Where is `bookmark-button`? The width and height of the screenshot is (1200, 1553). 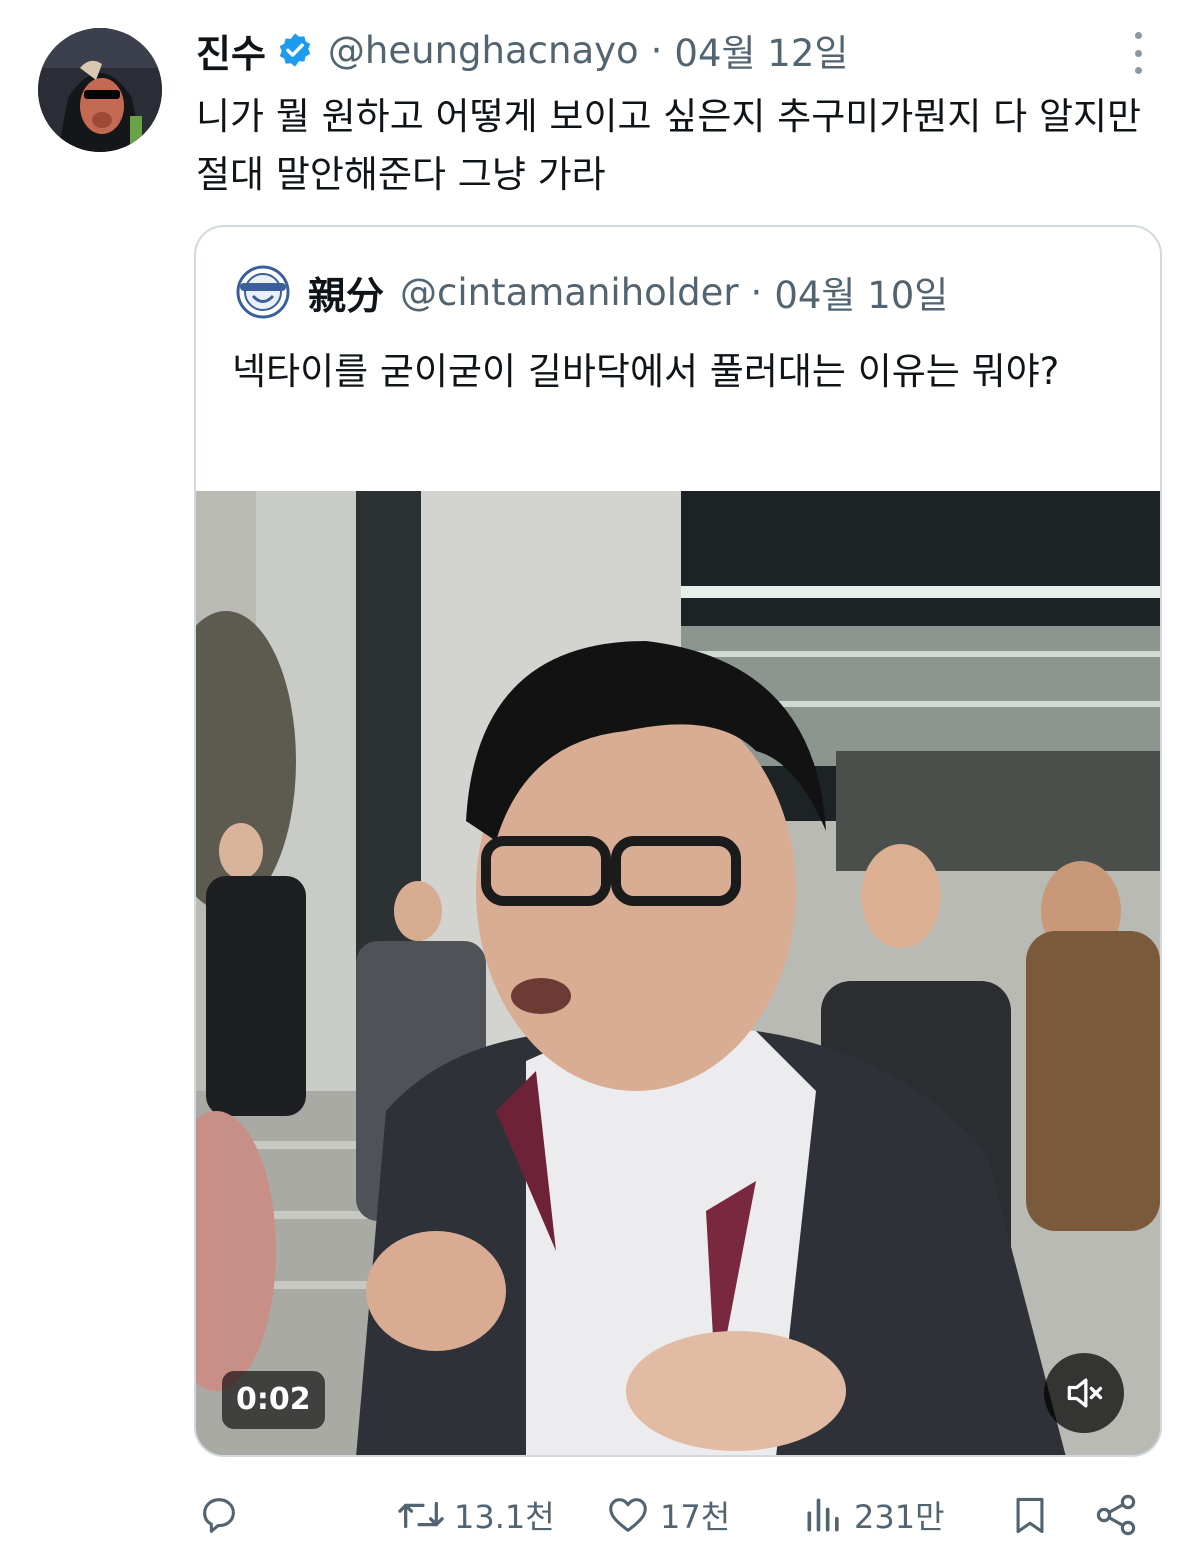 bookmark-button is located at coordinates (1030, 1515).